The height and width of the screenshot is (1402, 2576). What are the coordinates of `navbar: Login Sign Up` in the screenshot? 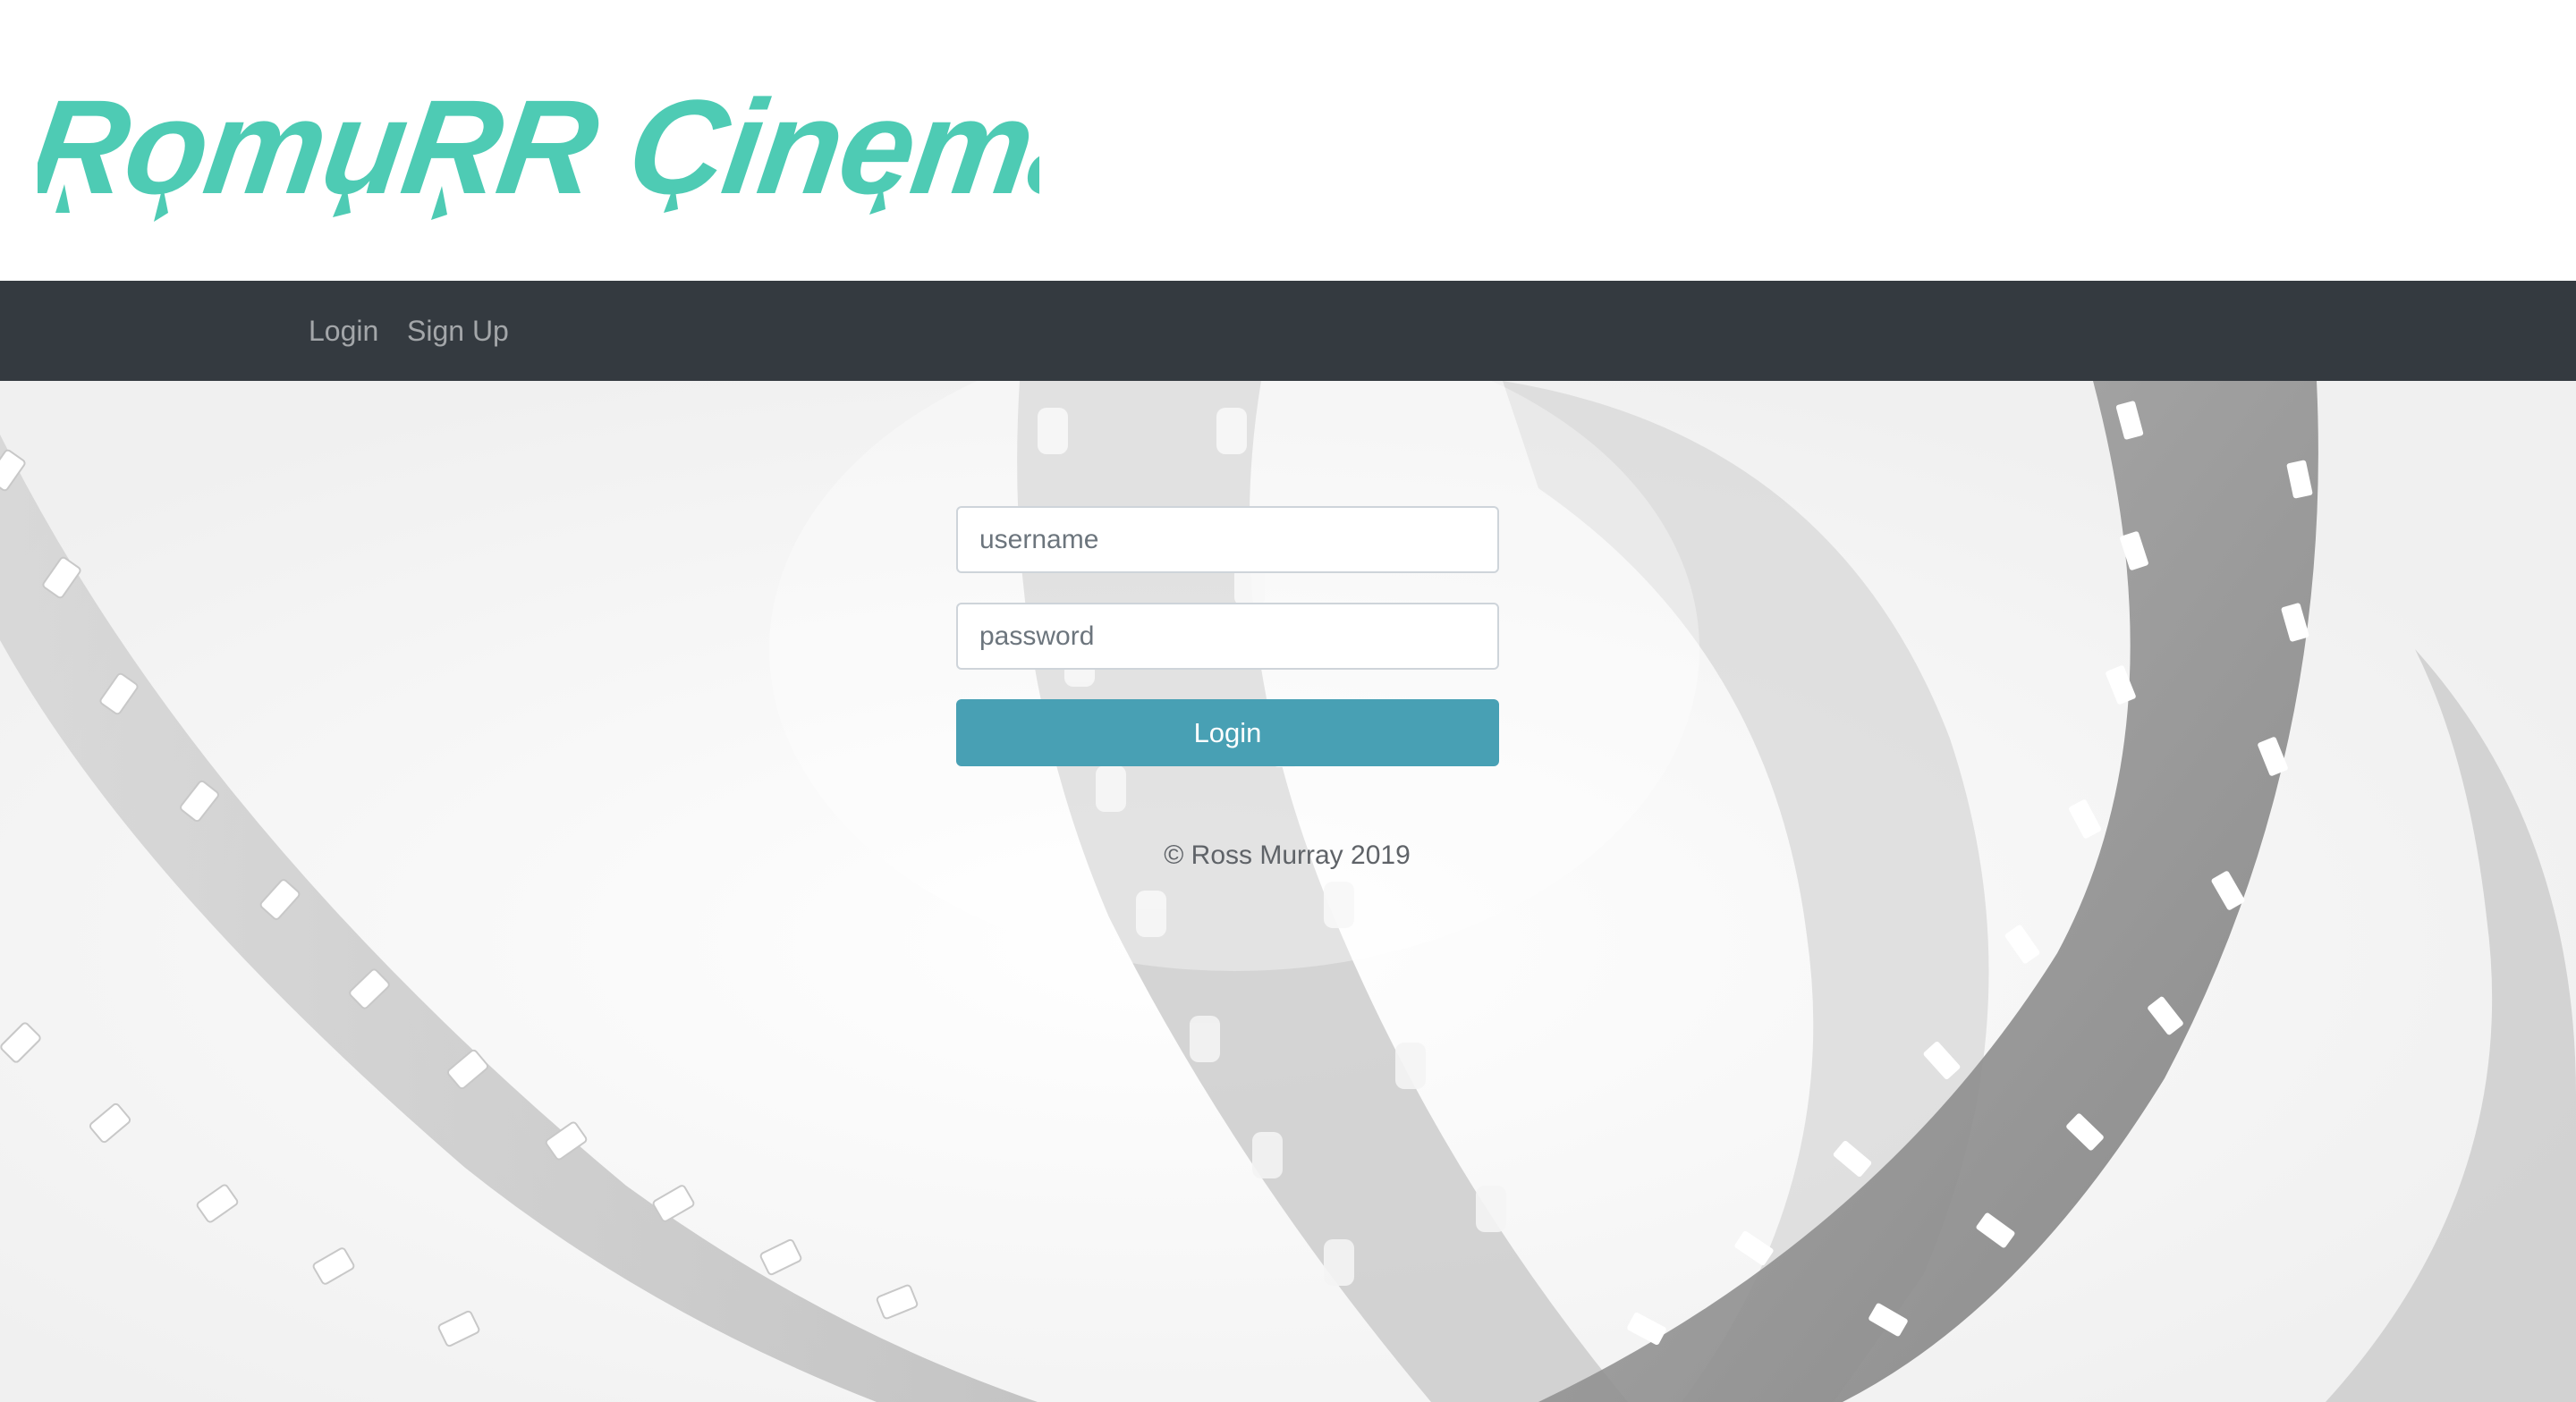 It's located at (1288, 331).